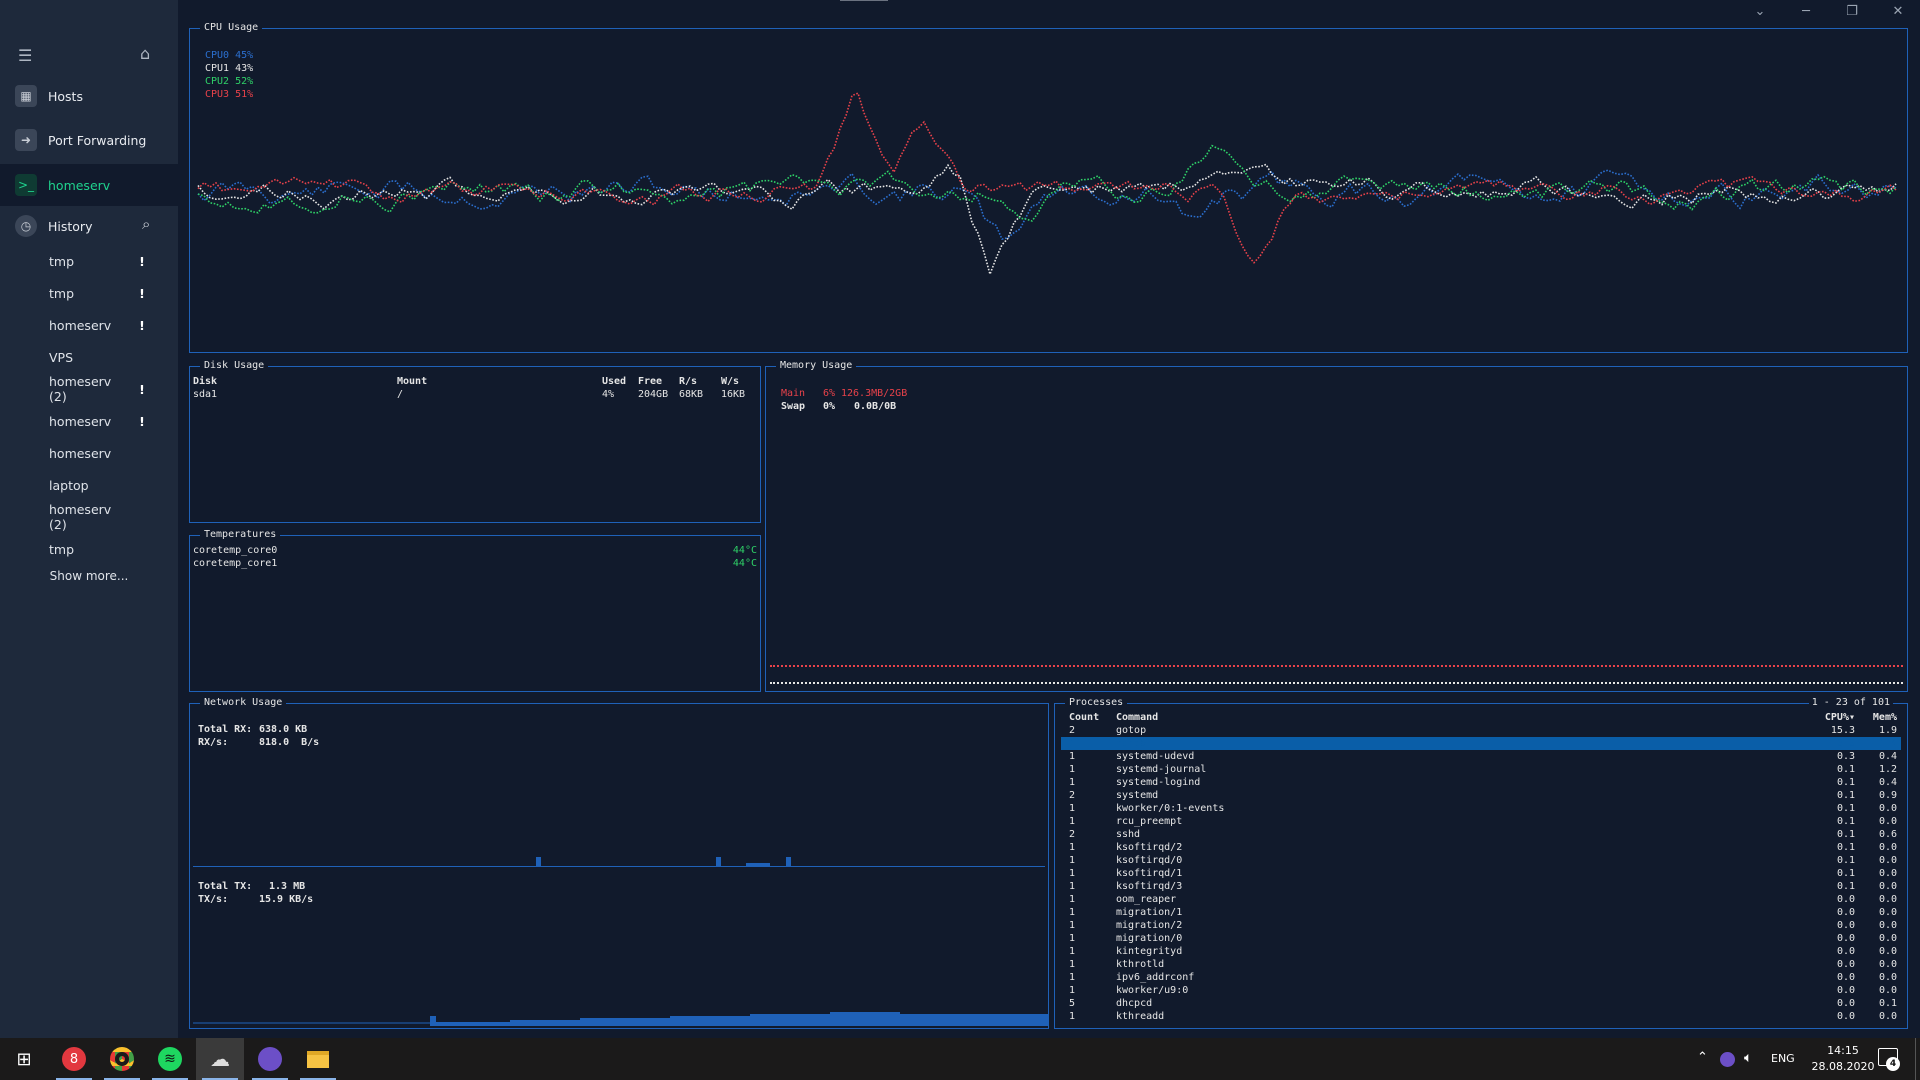 This screenshot has height=1080, width=1920. What do you see at coordinates (1481, 951) in the screenshot?
I see `process-row: 1 kintegrityd 0.0 0.0` at bounding box center [1481, 951].